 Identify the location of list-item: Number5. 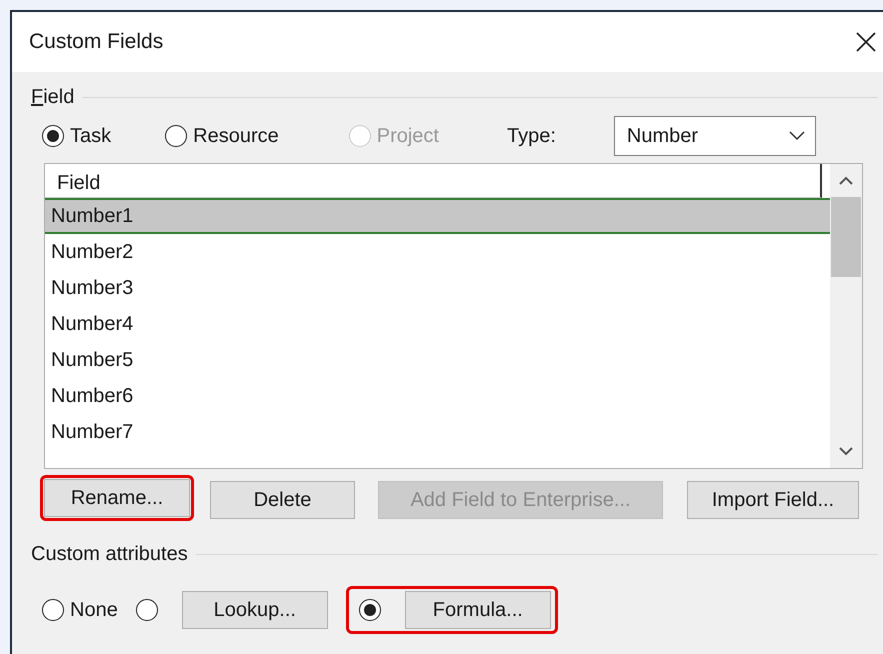
(437, 360).